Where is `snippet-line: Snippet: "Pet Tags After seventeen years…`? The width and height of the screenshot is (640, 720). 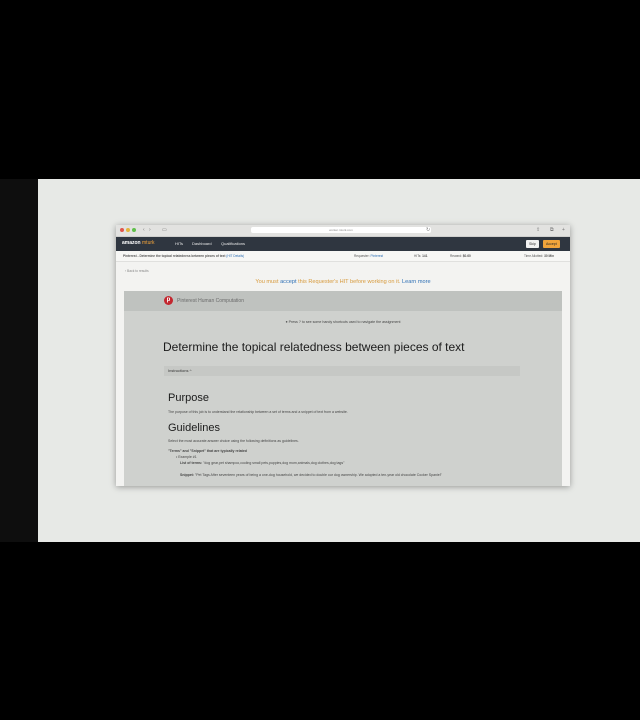 snippet-line: Snippet: "Pet Tags After seventeen years… is located at coordinates (311, 475).